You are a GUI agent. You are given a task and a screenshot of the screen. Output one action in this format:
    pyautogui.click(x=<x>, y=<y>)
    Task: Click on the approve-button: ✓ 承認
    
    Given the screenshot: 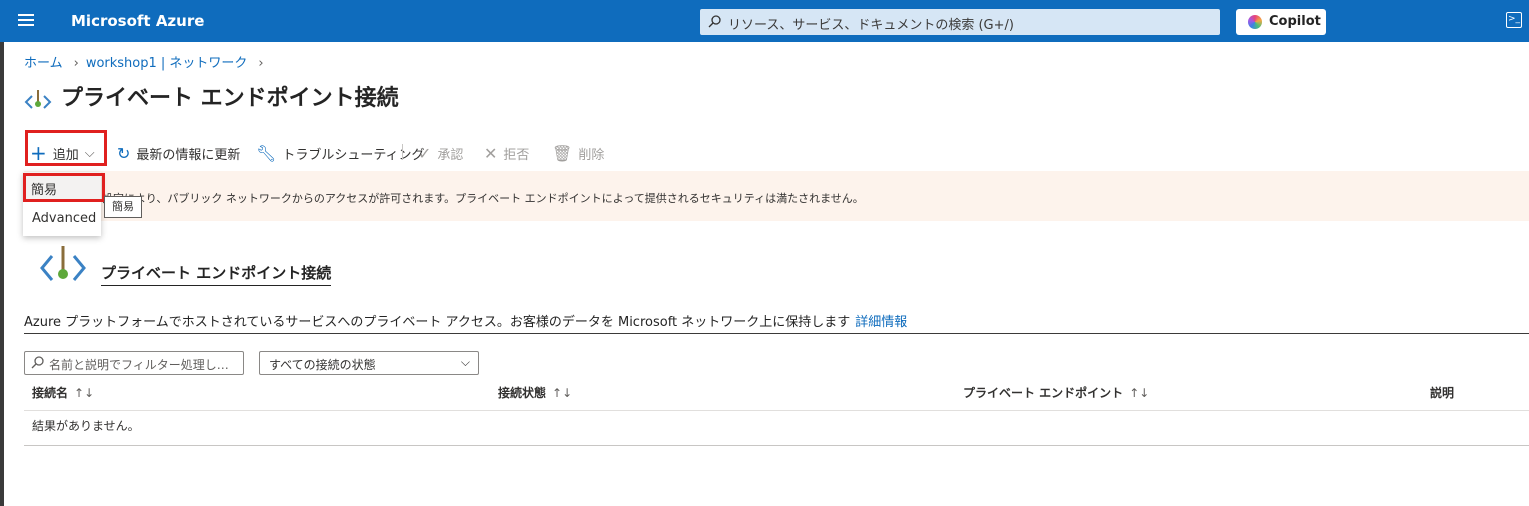 What is the action you would take?
    pyautogui.click(x=440, y=153)
    